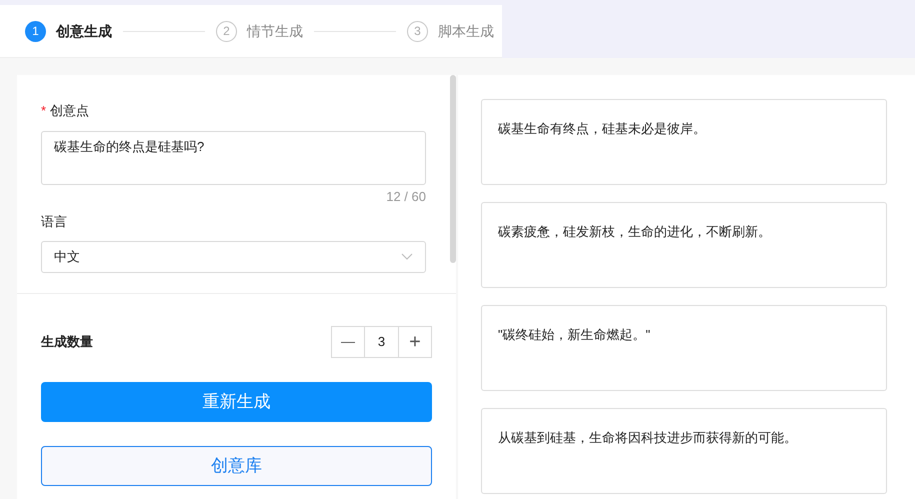  Describe the element at coordinates (236, 466) in the screenshot. I see `library-button: 创意库` at that location.